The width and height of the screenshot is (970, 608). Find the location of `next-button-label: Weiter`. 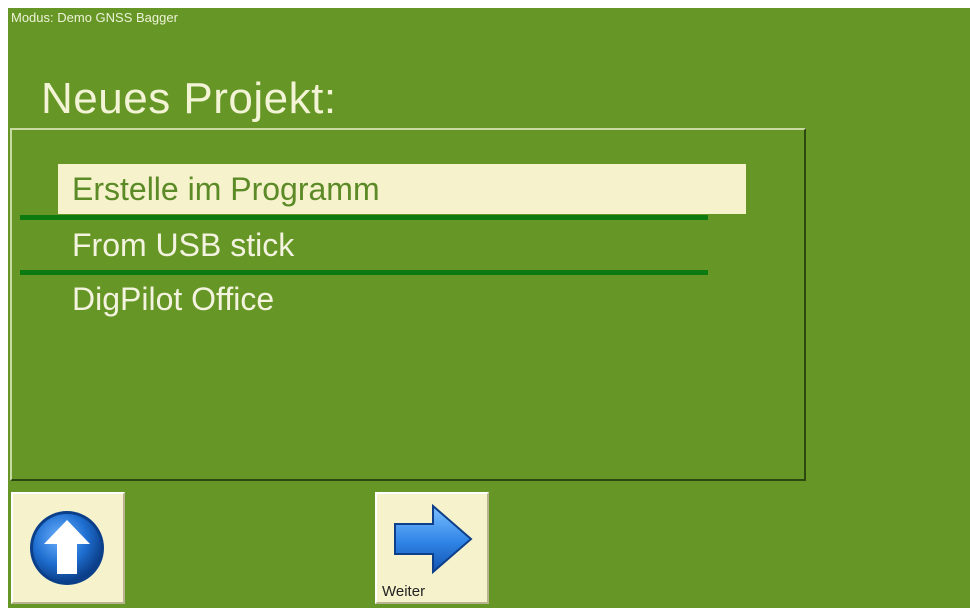

next-button-label: Weiter is located at coordinates (404, 591).